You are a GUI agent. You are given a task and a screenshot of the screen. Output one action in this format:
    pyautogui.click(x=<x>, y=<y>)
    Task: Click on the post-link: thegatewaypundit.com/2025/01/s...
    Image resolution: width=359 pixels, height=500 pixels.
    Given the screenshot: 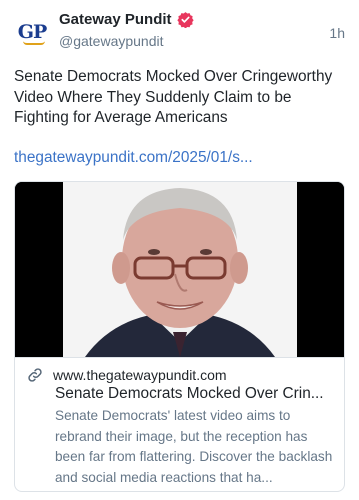 What is the action you would take?
    pyautogui.click(x=181, y=158)
    